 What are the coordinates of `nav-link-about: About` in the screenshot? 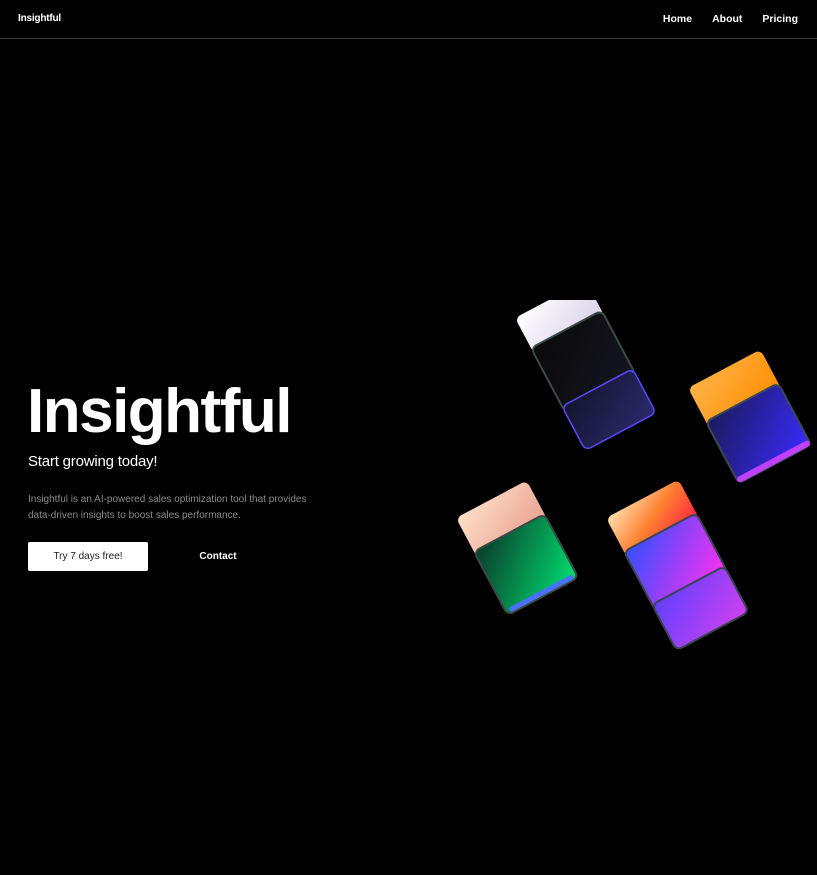 It's located at (727, 19).